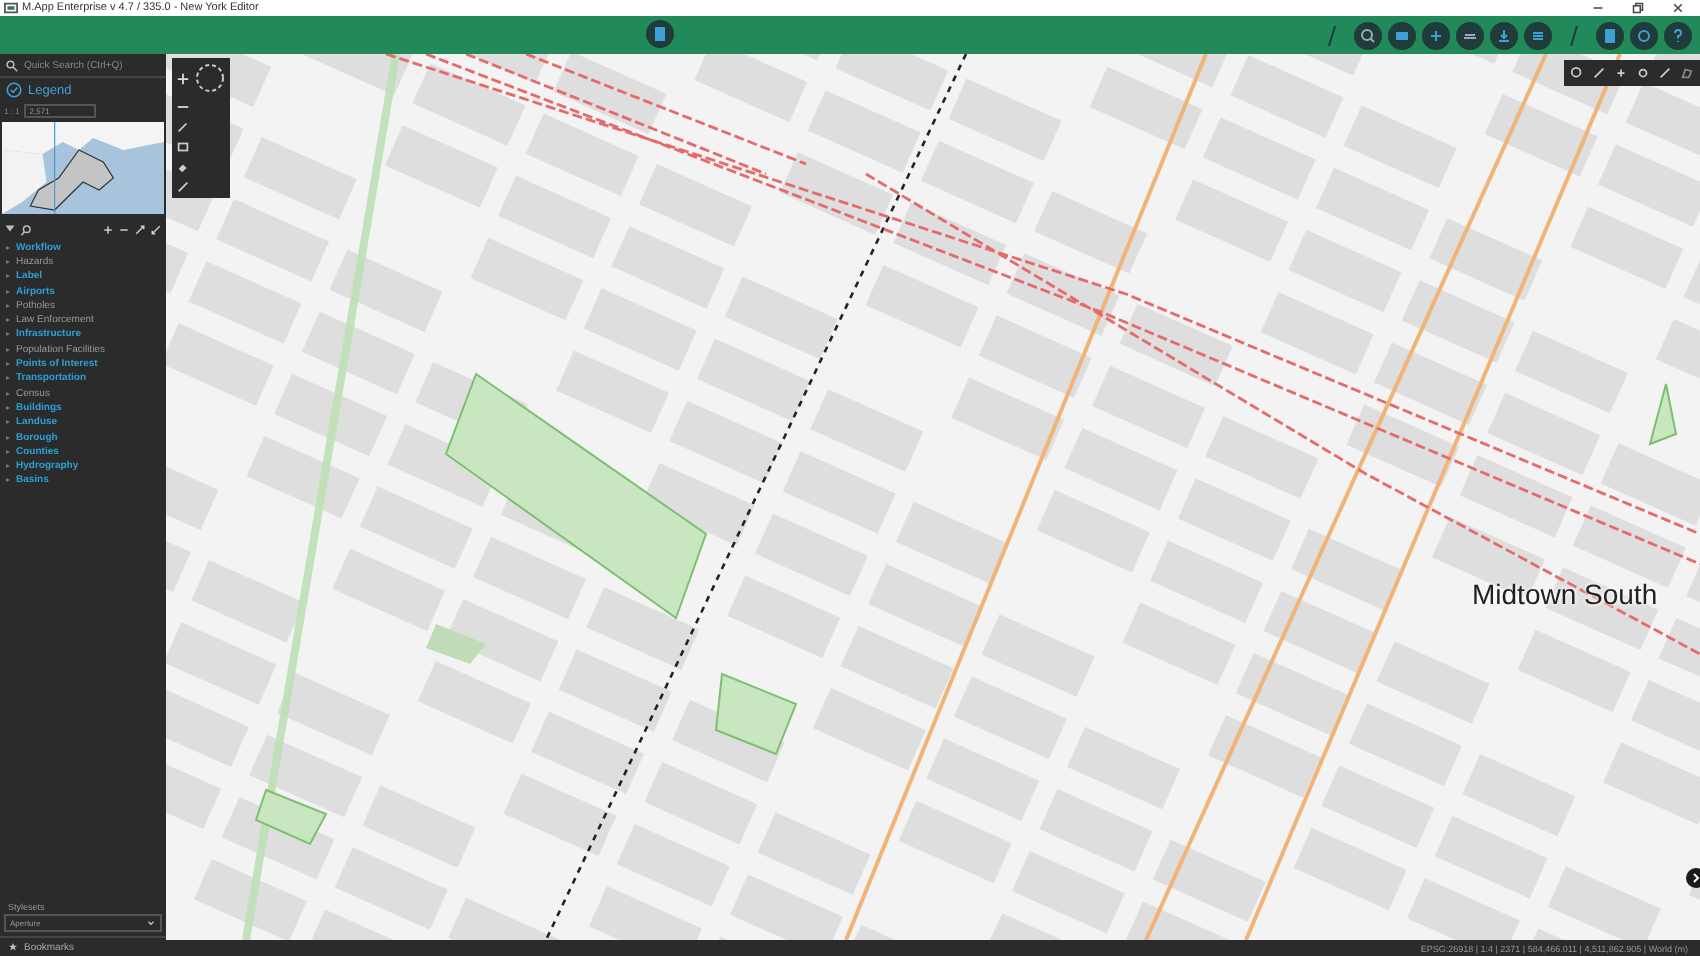  Describe the element at coordinates (14, 90) in the screenshot. I see `legend-icon` at that location.